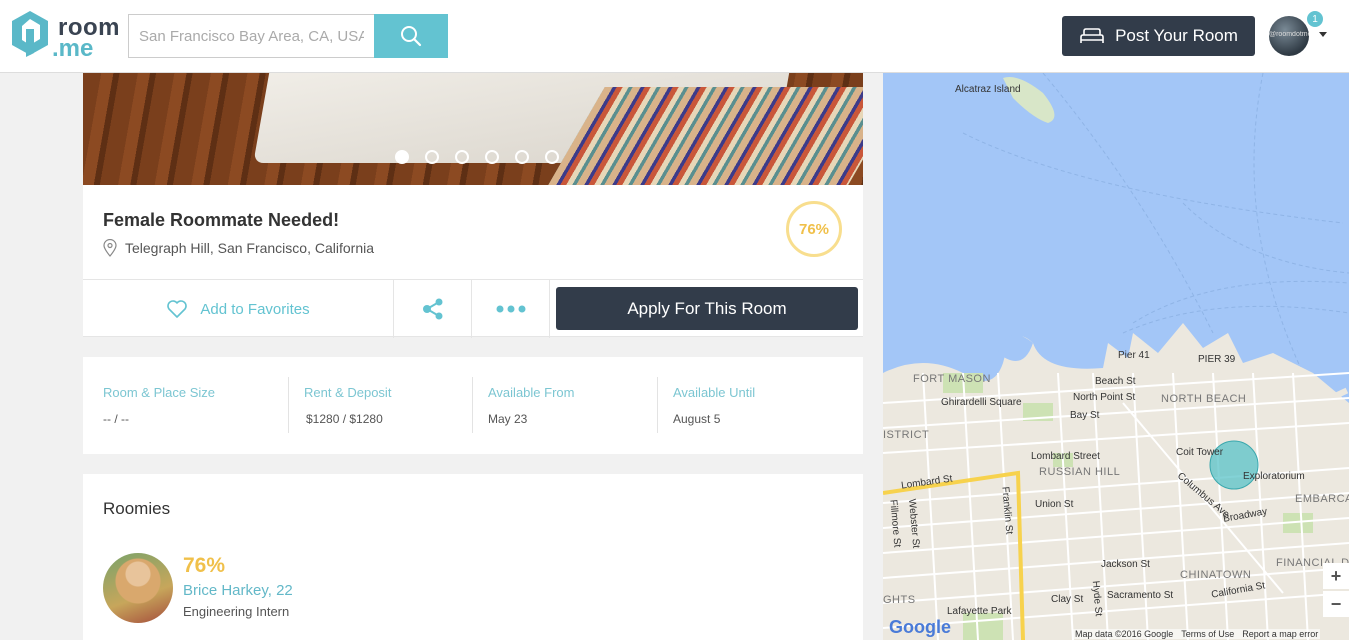 This screenshot has width=1349, height=640. I want to click on map-label-alcatraz: Alcatraz Island, so click(988, 89).